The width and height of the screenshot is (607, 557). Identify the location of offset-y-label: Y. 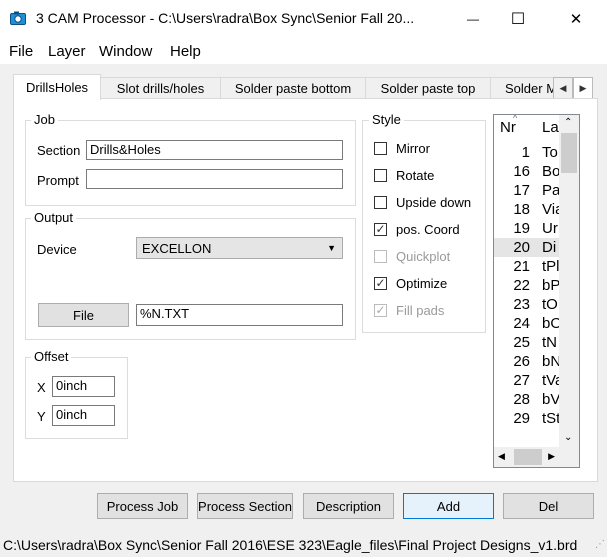
(41, 416).